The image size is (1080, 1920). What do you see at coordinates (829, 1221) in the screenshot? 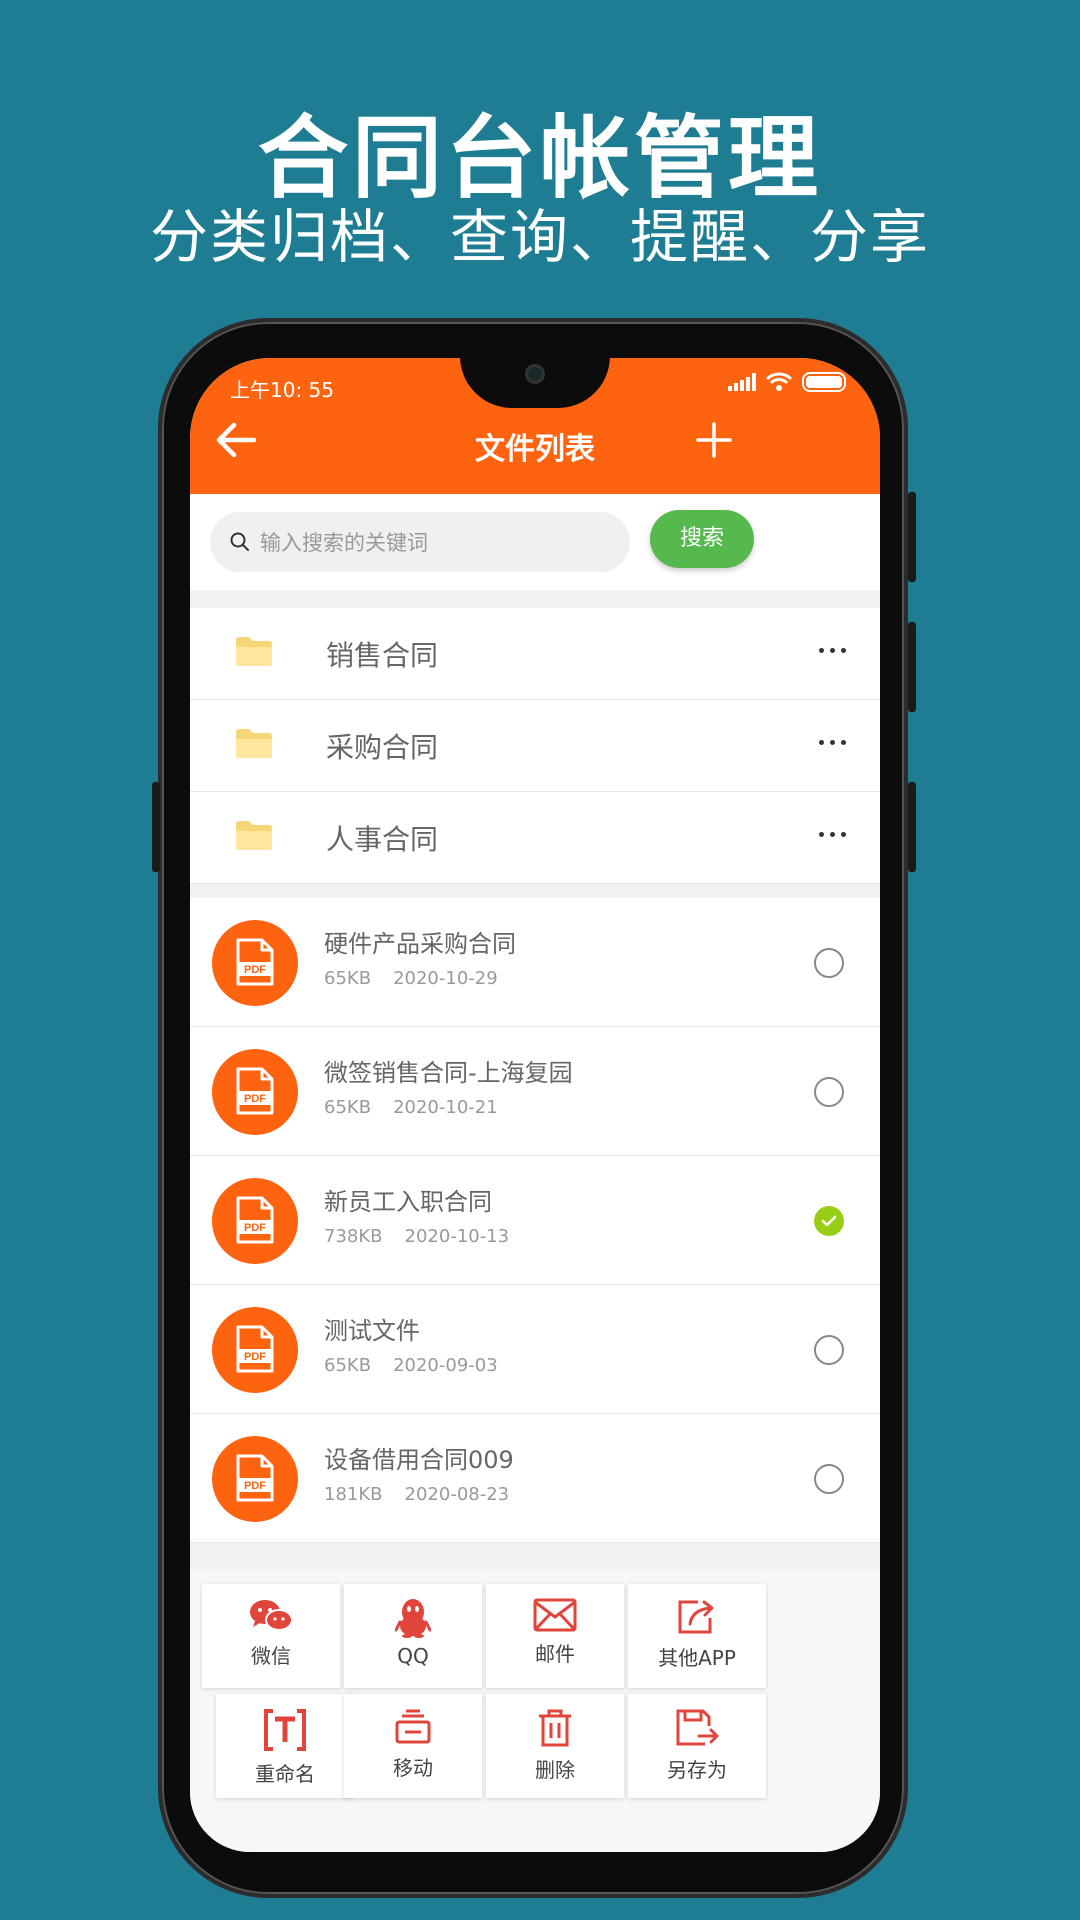
I see `checked-checkbox` at bounding box center [829, 1221].